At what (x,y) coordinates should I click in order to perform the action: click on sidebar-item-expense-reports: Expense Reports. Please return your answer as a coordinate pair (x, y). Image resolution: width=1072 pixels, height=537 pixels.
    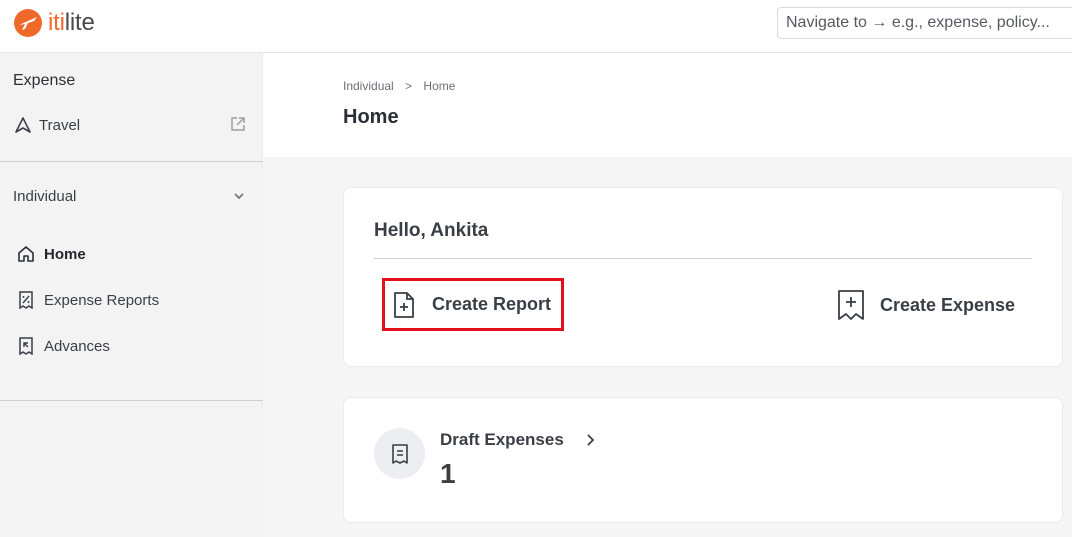
    Looking at the image, I should click on (136, 300).